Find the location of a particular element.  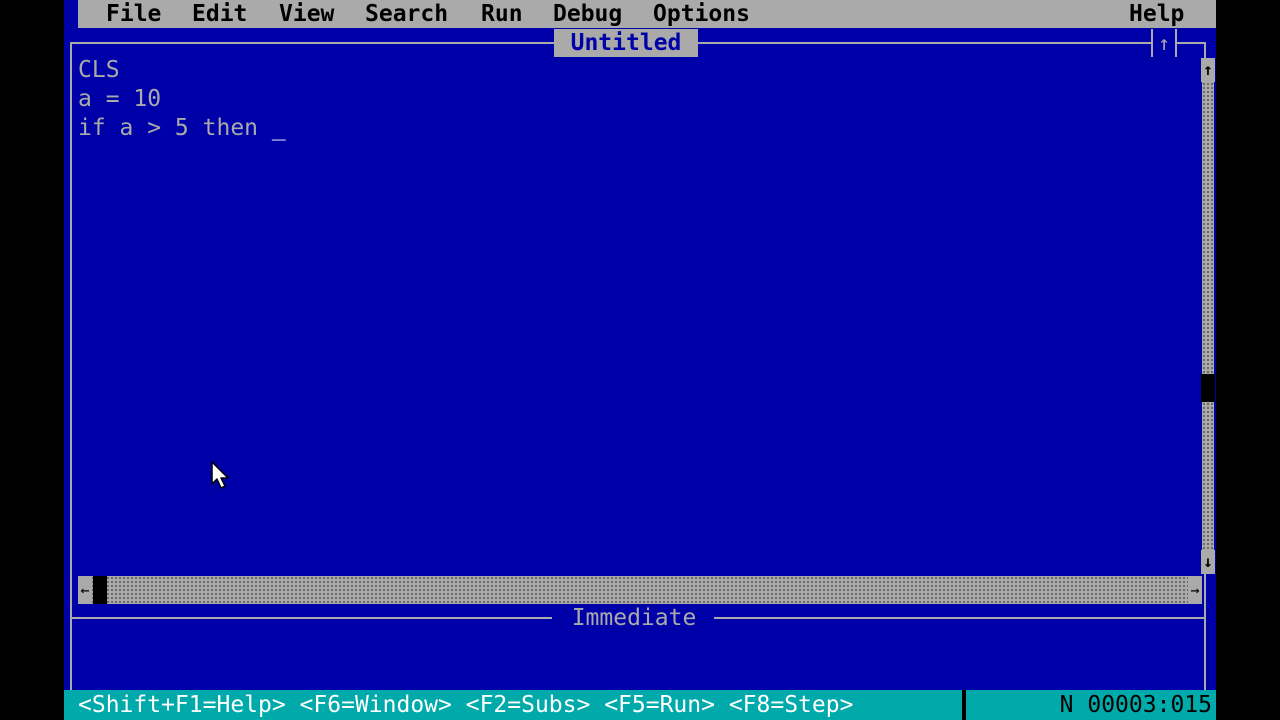

menu-help: Help is located at coordinates (1156, 14).